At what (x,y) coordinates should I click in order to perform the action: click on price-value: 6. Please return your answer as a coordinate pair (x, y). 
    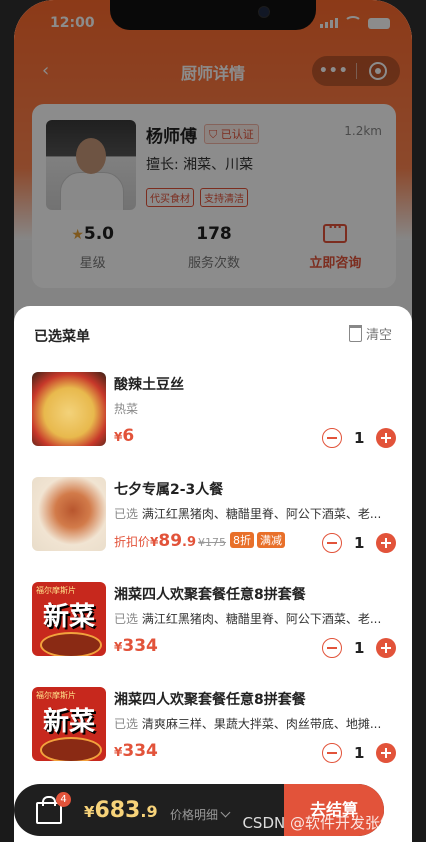
    Looking at the image, I should click on (128, 436).